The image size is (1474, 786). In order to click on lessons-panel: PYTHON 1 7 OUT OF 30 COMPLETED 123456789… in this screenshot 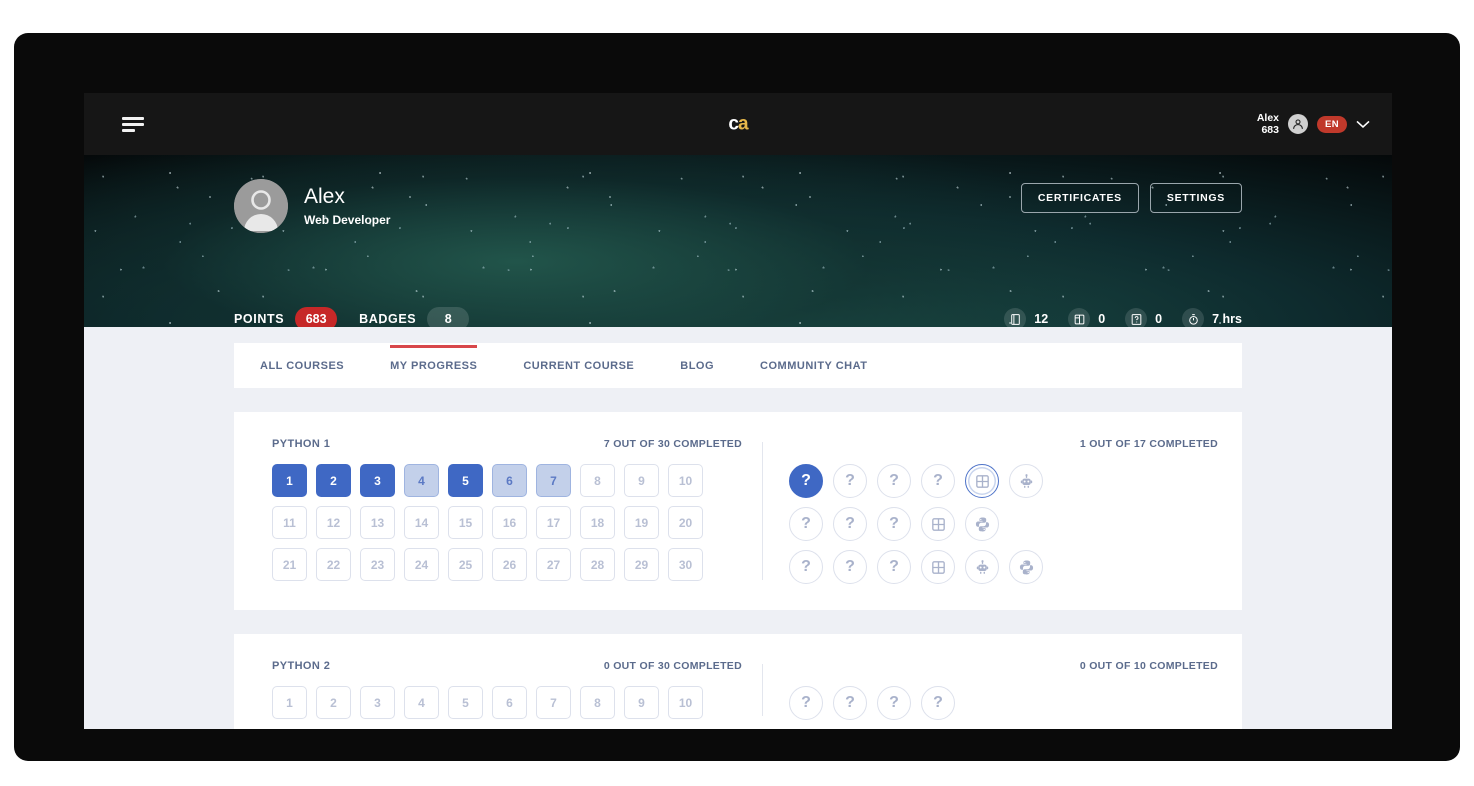, I will do `click(507, 511)`.